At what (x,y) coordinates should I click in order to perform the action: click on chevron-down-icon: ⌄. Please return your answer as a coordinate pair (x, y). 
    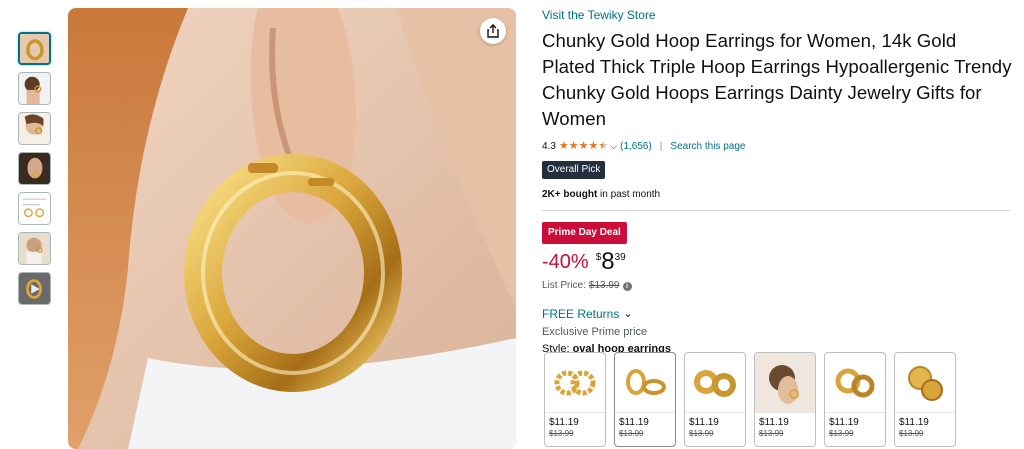
    Looking at the image, I should click on (628, 314).